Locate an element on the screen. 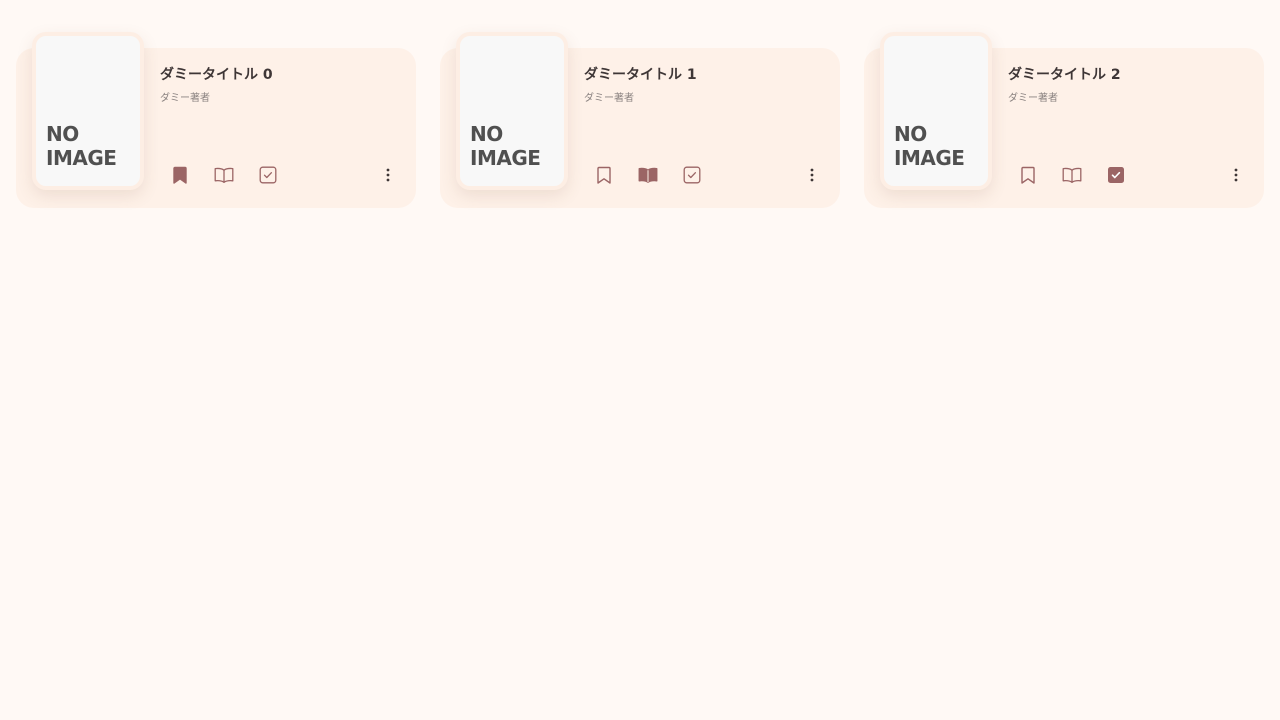  book-card: NO IMAGE ダミータイトル 1 ダミー著者 is located at coordinates (640, 120).